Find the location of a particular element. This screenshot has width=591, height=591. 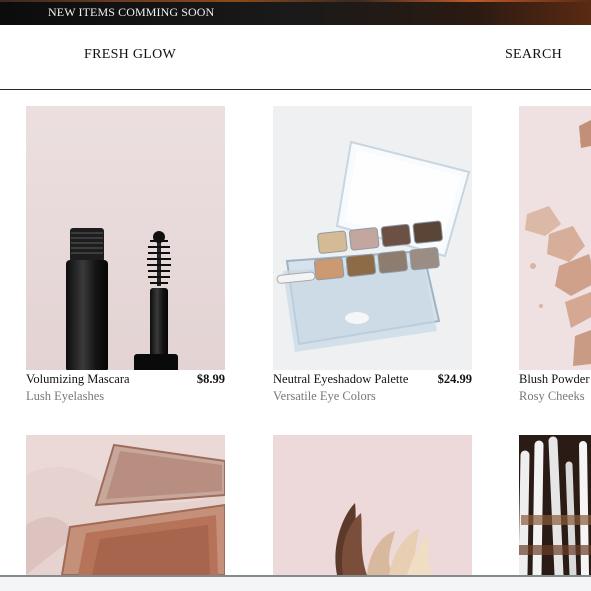

announcement-text: NEW ITEMS COMMING SOON is located at coordinates (131, 12).